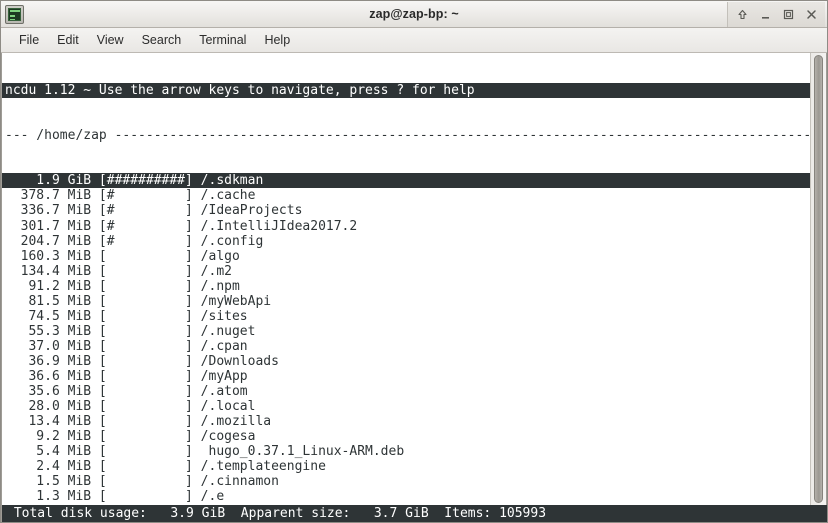 This screenshot has height=523, width=828. Describe the element at coordinates (406, 316) in the screenshot. I see `ncdu-entry-row: 74.5 MiB [ ] /sites` at that location.